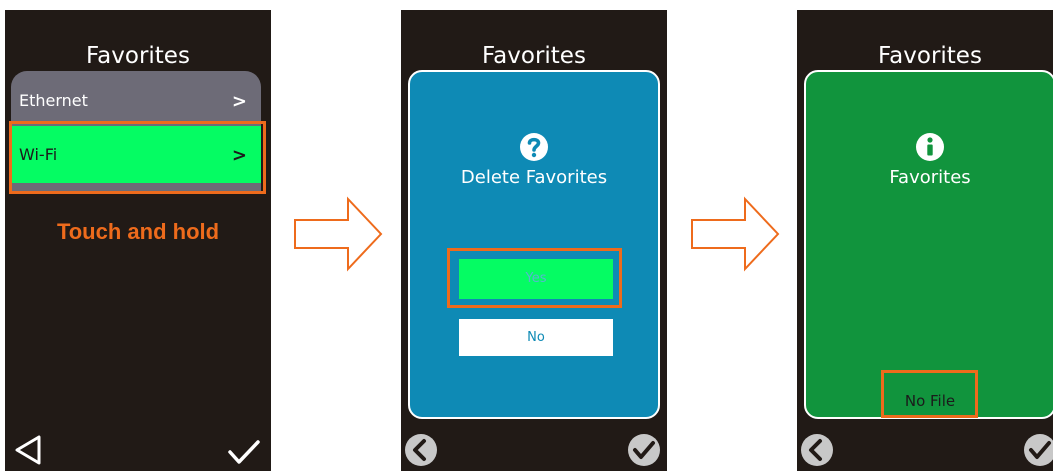  Describe the element at coordinates (534, 147) in the screenshot. I see `question-icon` at that location.